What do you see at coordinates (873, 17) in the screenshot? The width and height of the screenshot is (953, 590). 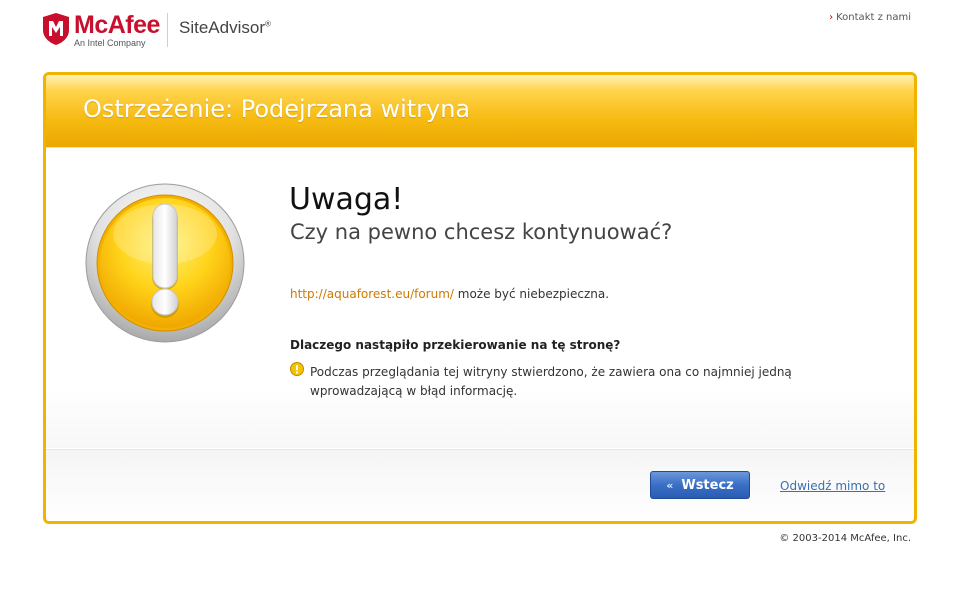 I see `contact-link-label: Kontakt z nami` at bounding box center [873, 17].